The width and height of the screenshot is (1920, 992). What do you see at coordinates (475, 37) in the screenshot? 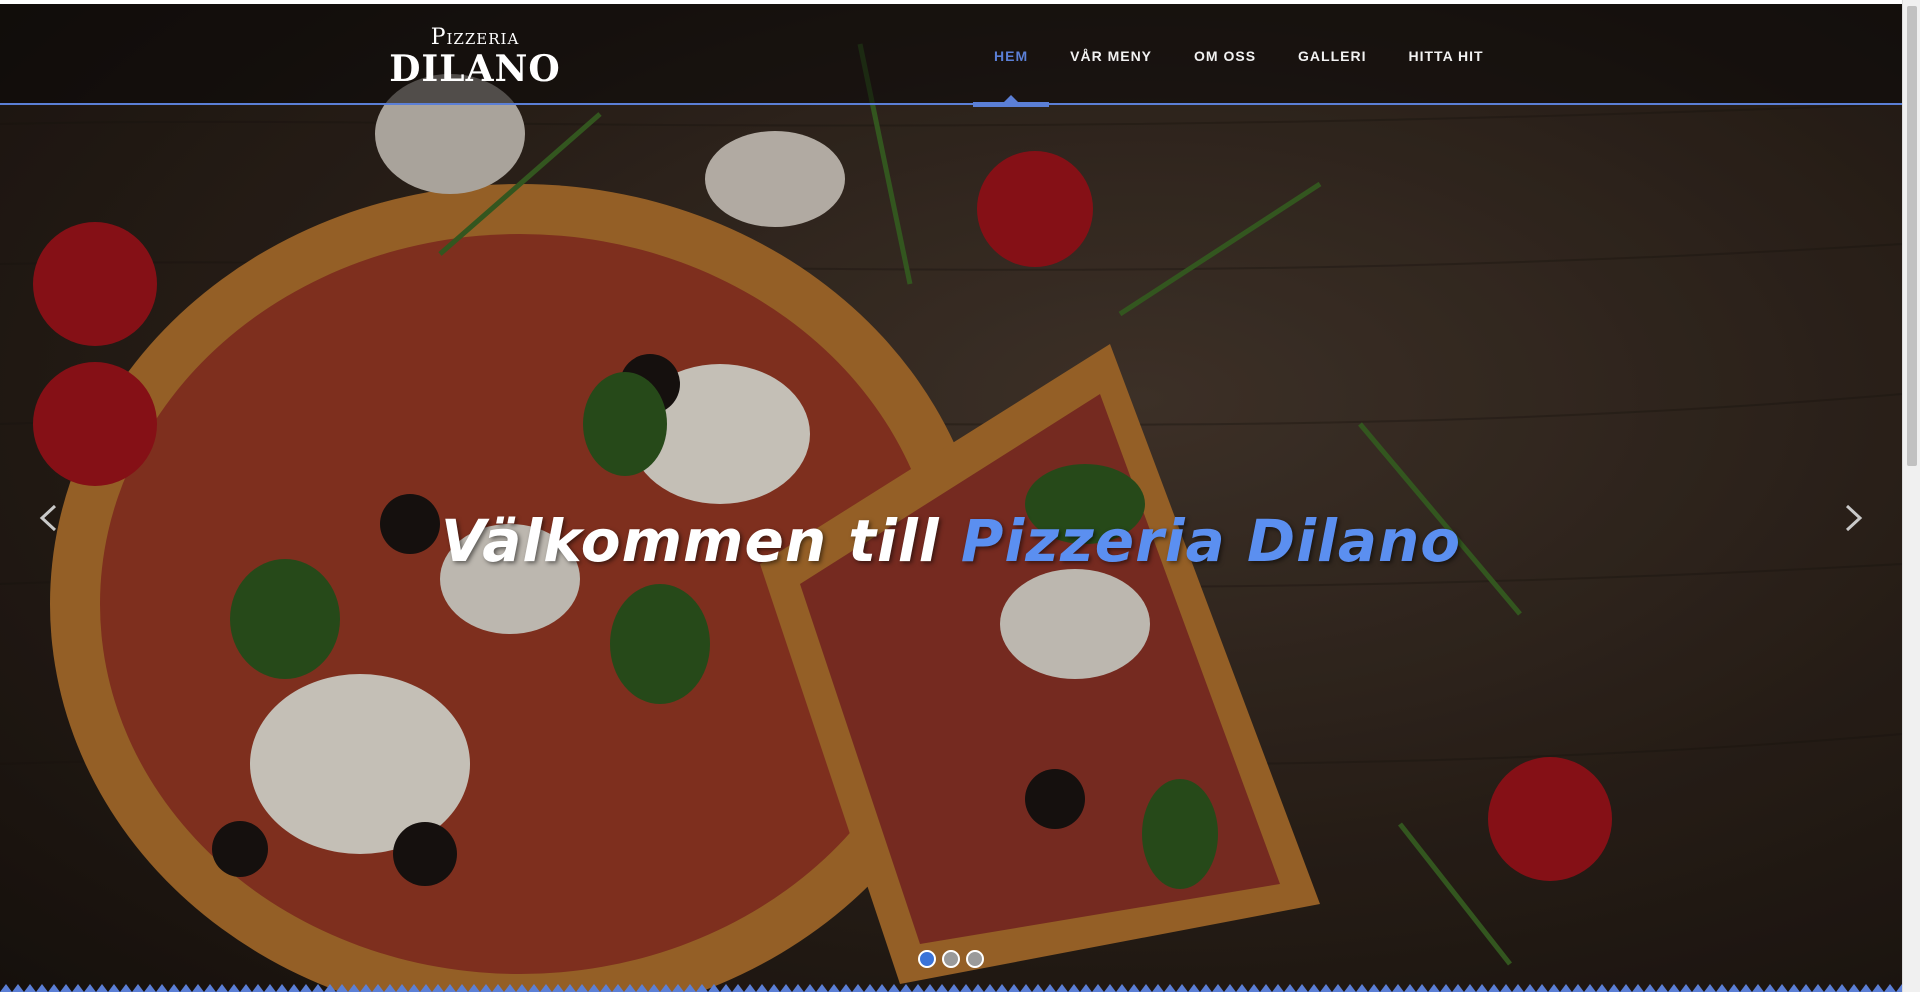
I see `logo-top-text: Pizzeria` at bounding box center [475, 37].